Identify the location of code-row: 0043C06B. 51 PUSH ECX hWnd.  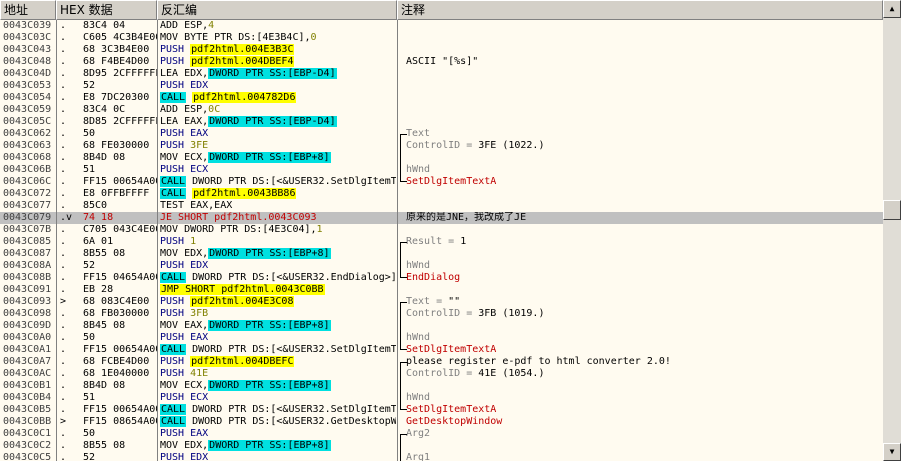
(441, 170).